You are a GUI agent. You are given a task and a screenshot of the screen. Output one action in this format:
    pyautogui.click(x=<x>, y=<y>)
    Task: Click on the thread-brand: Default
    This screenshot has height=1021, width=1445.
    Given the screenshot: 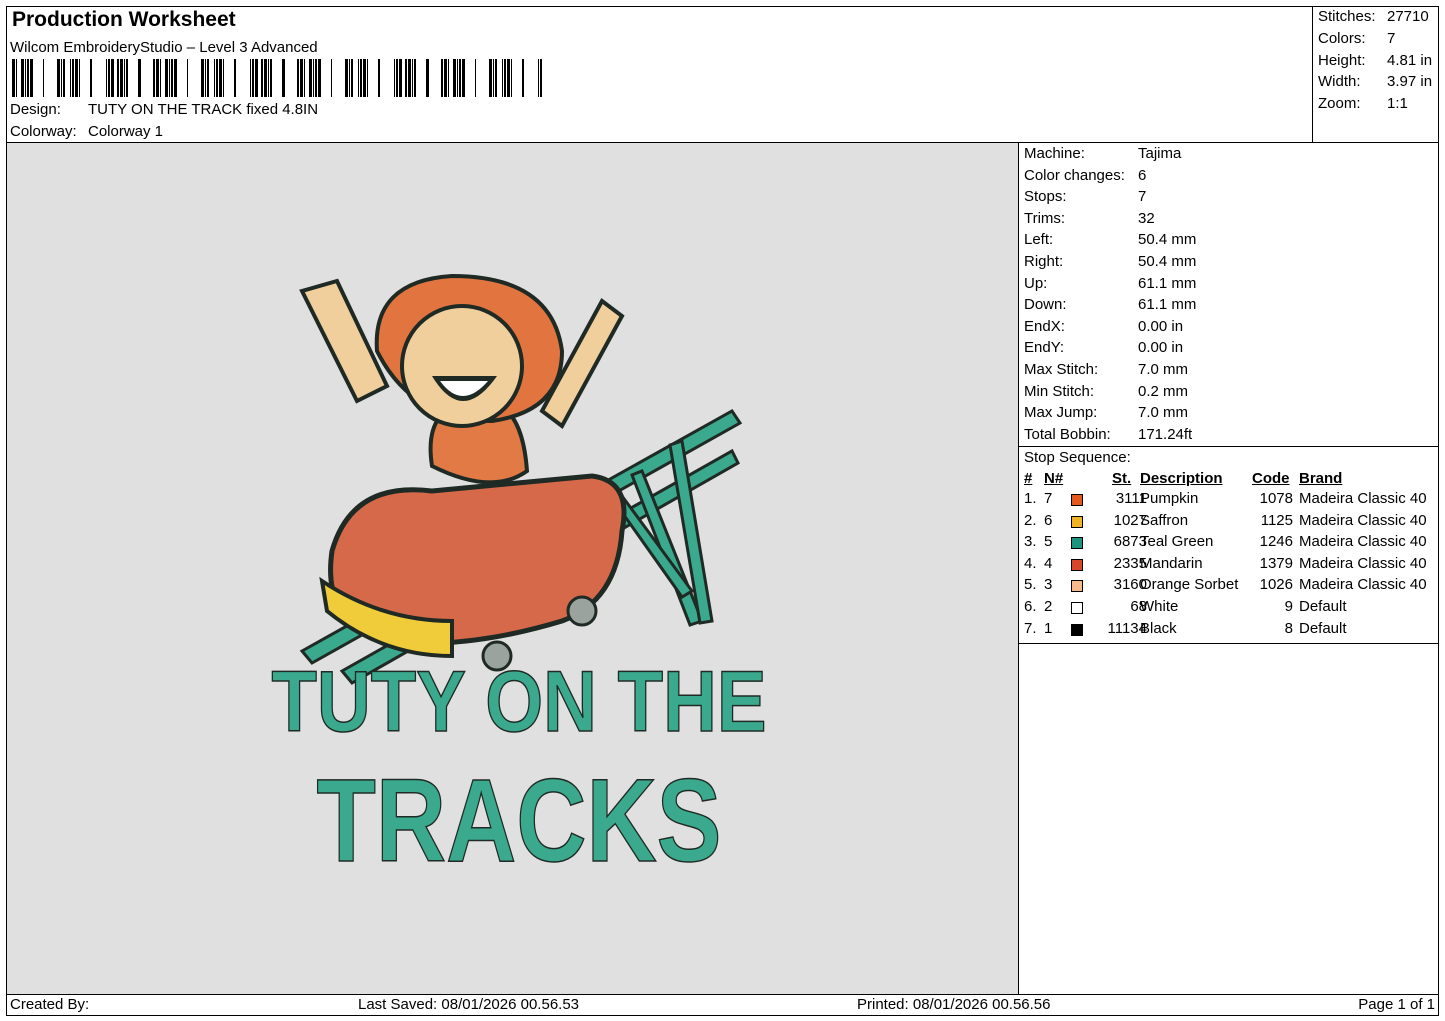 What is the action you would take?
    pyautogui.click(x=1323, y=628)
    